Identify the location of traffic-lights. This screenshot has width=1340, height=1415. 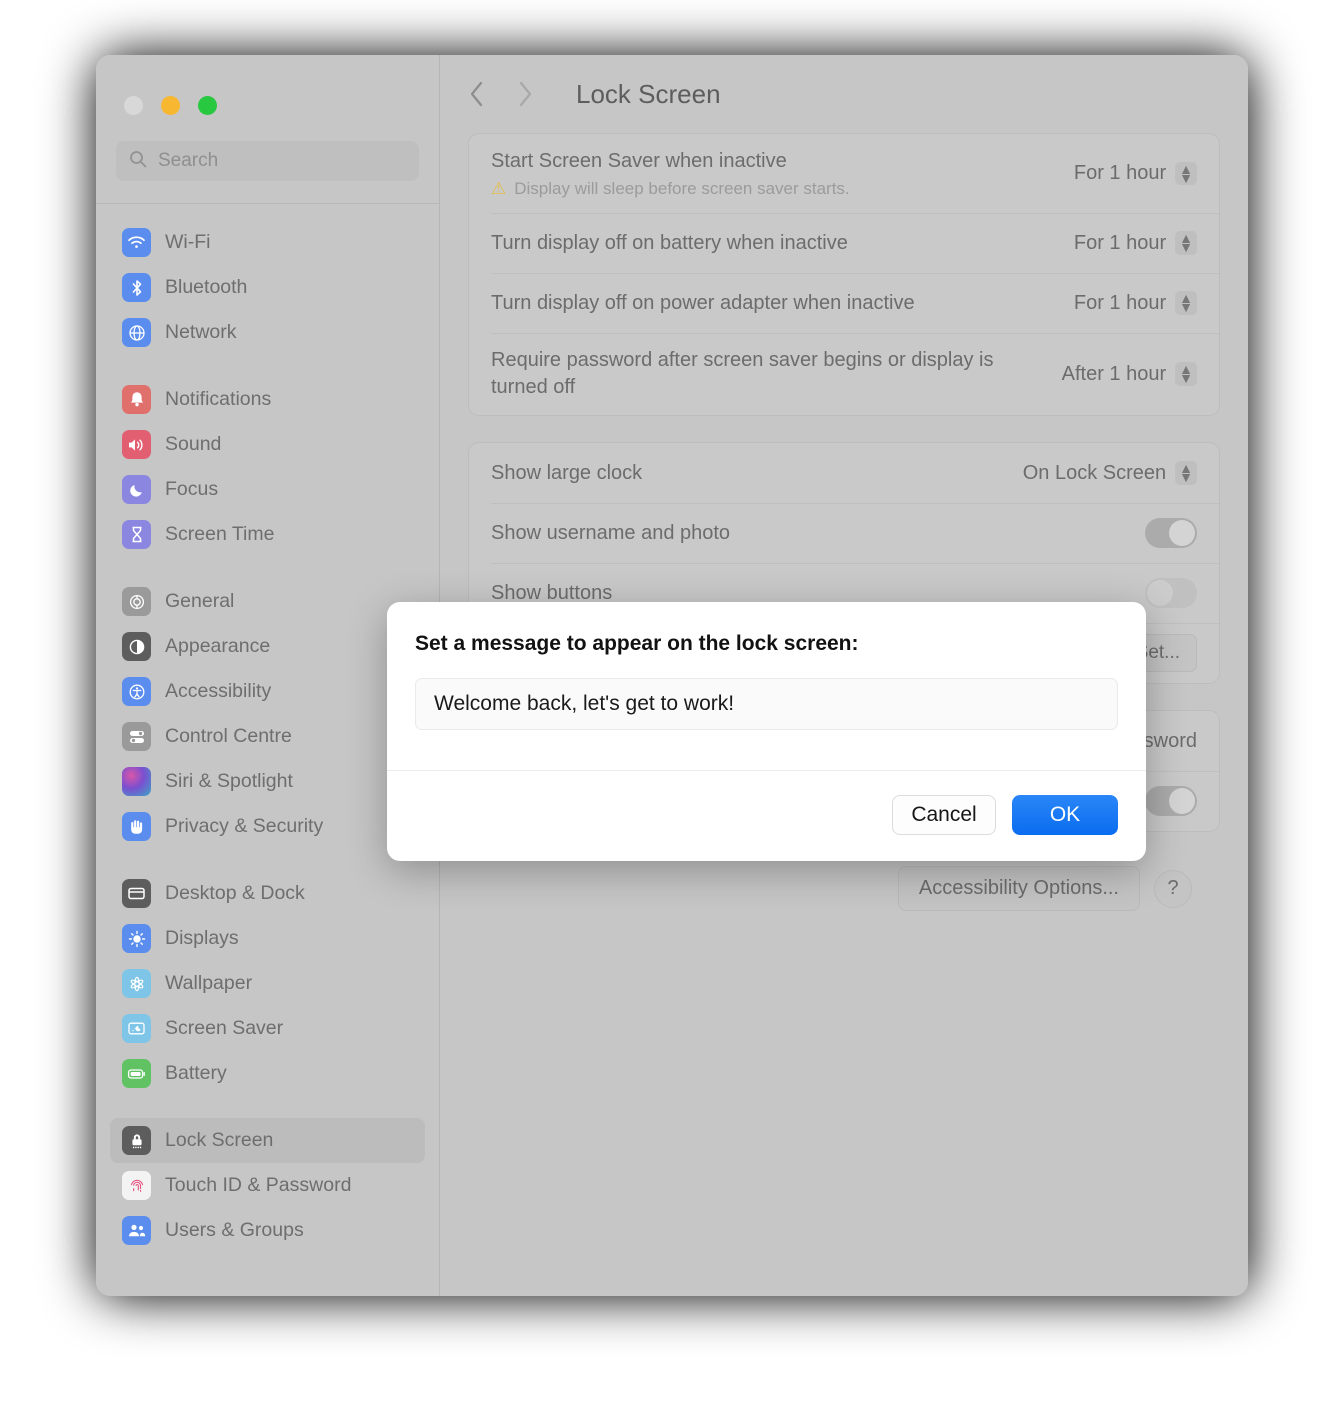
(267, 85).